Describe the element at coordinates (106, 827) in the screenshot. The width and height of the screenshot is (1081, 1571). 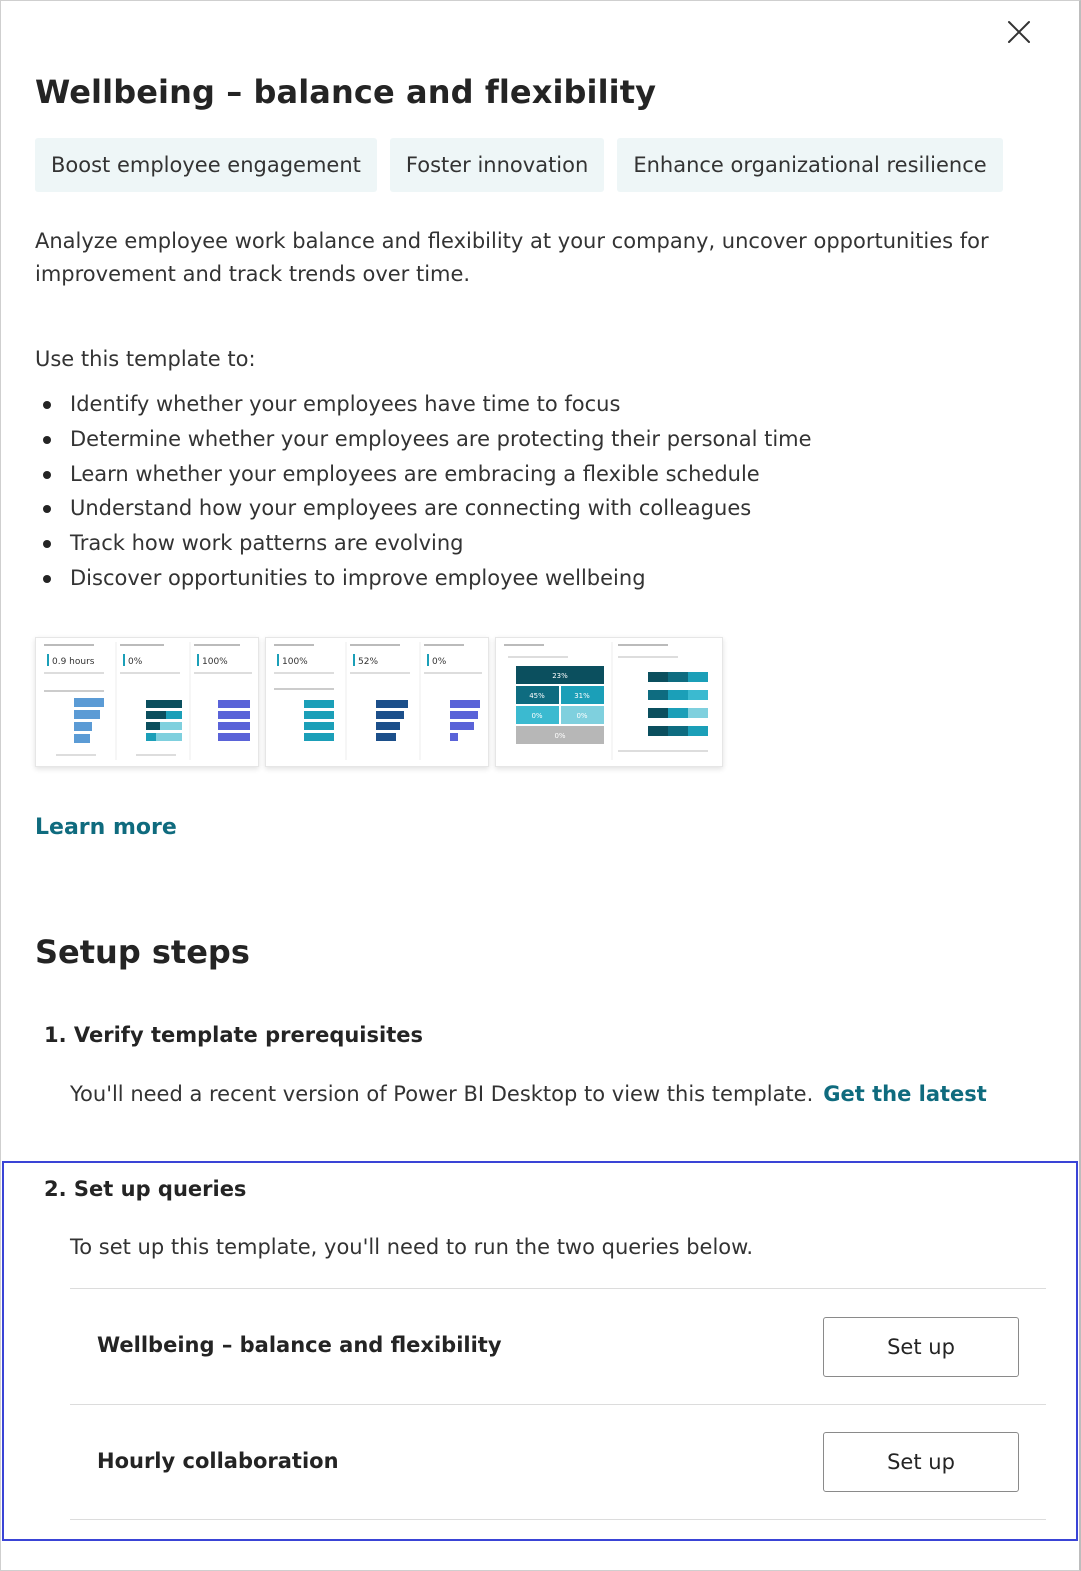
I see `learn-more-link: Learn more` at that location.